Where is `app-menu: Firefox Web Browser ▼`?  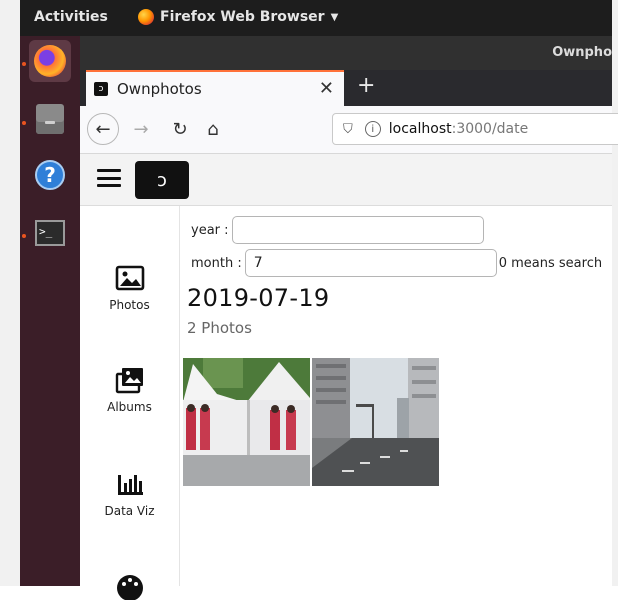 app-menu: Firefox Web Browser ▼ is located at coordinates (238, 17).